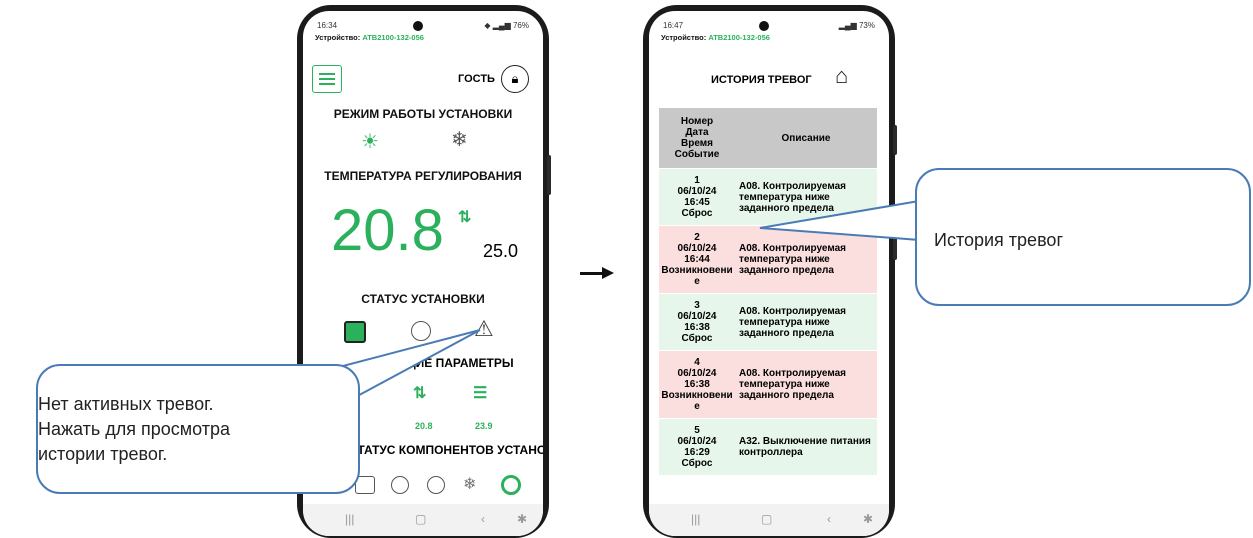  I want to click on alarm-time: 16:44, so click(697, 259).